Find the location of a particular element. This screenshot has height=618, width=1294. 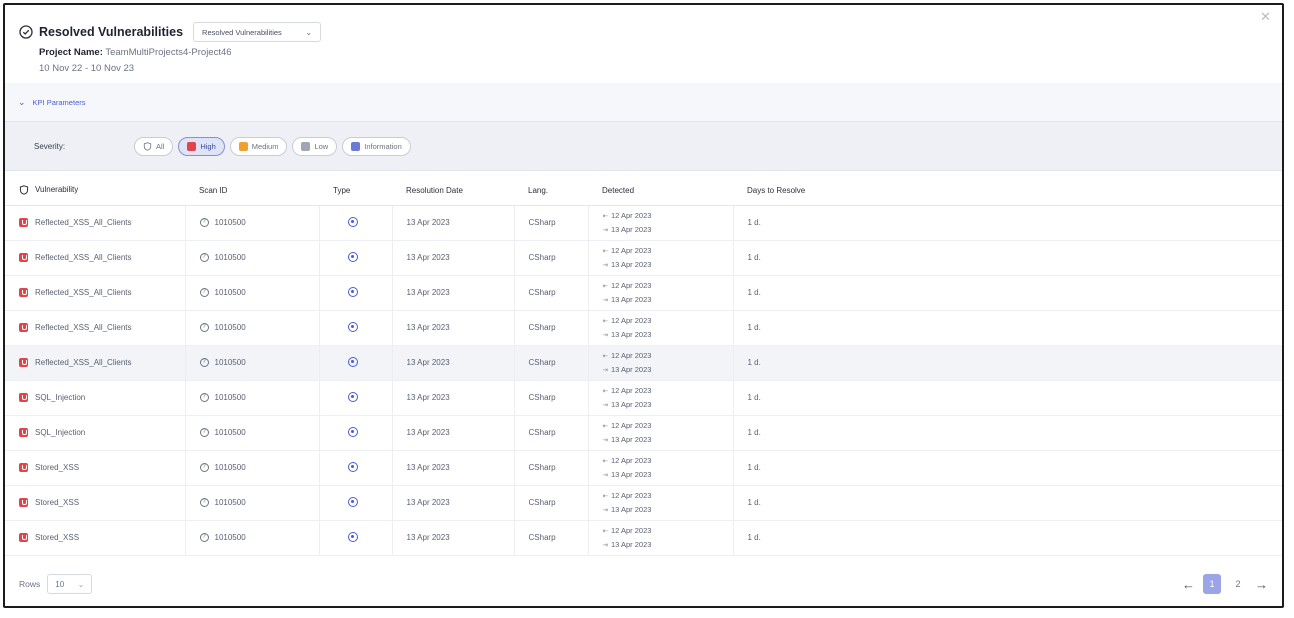

severity-chip-high: High is located at coordinates (201, 146).